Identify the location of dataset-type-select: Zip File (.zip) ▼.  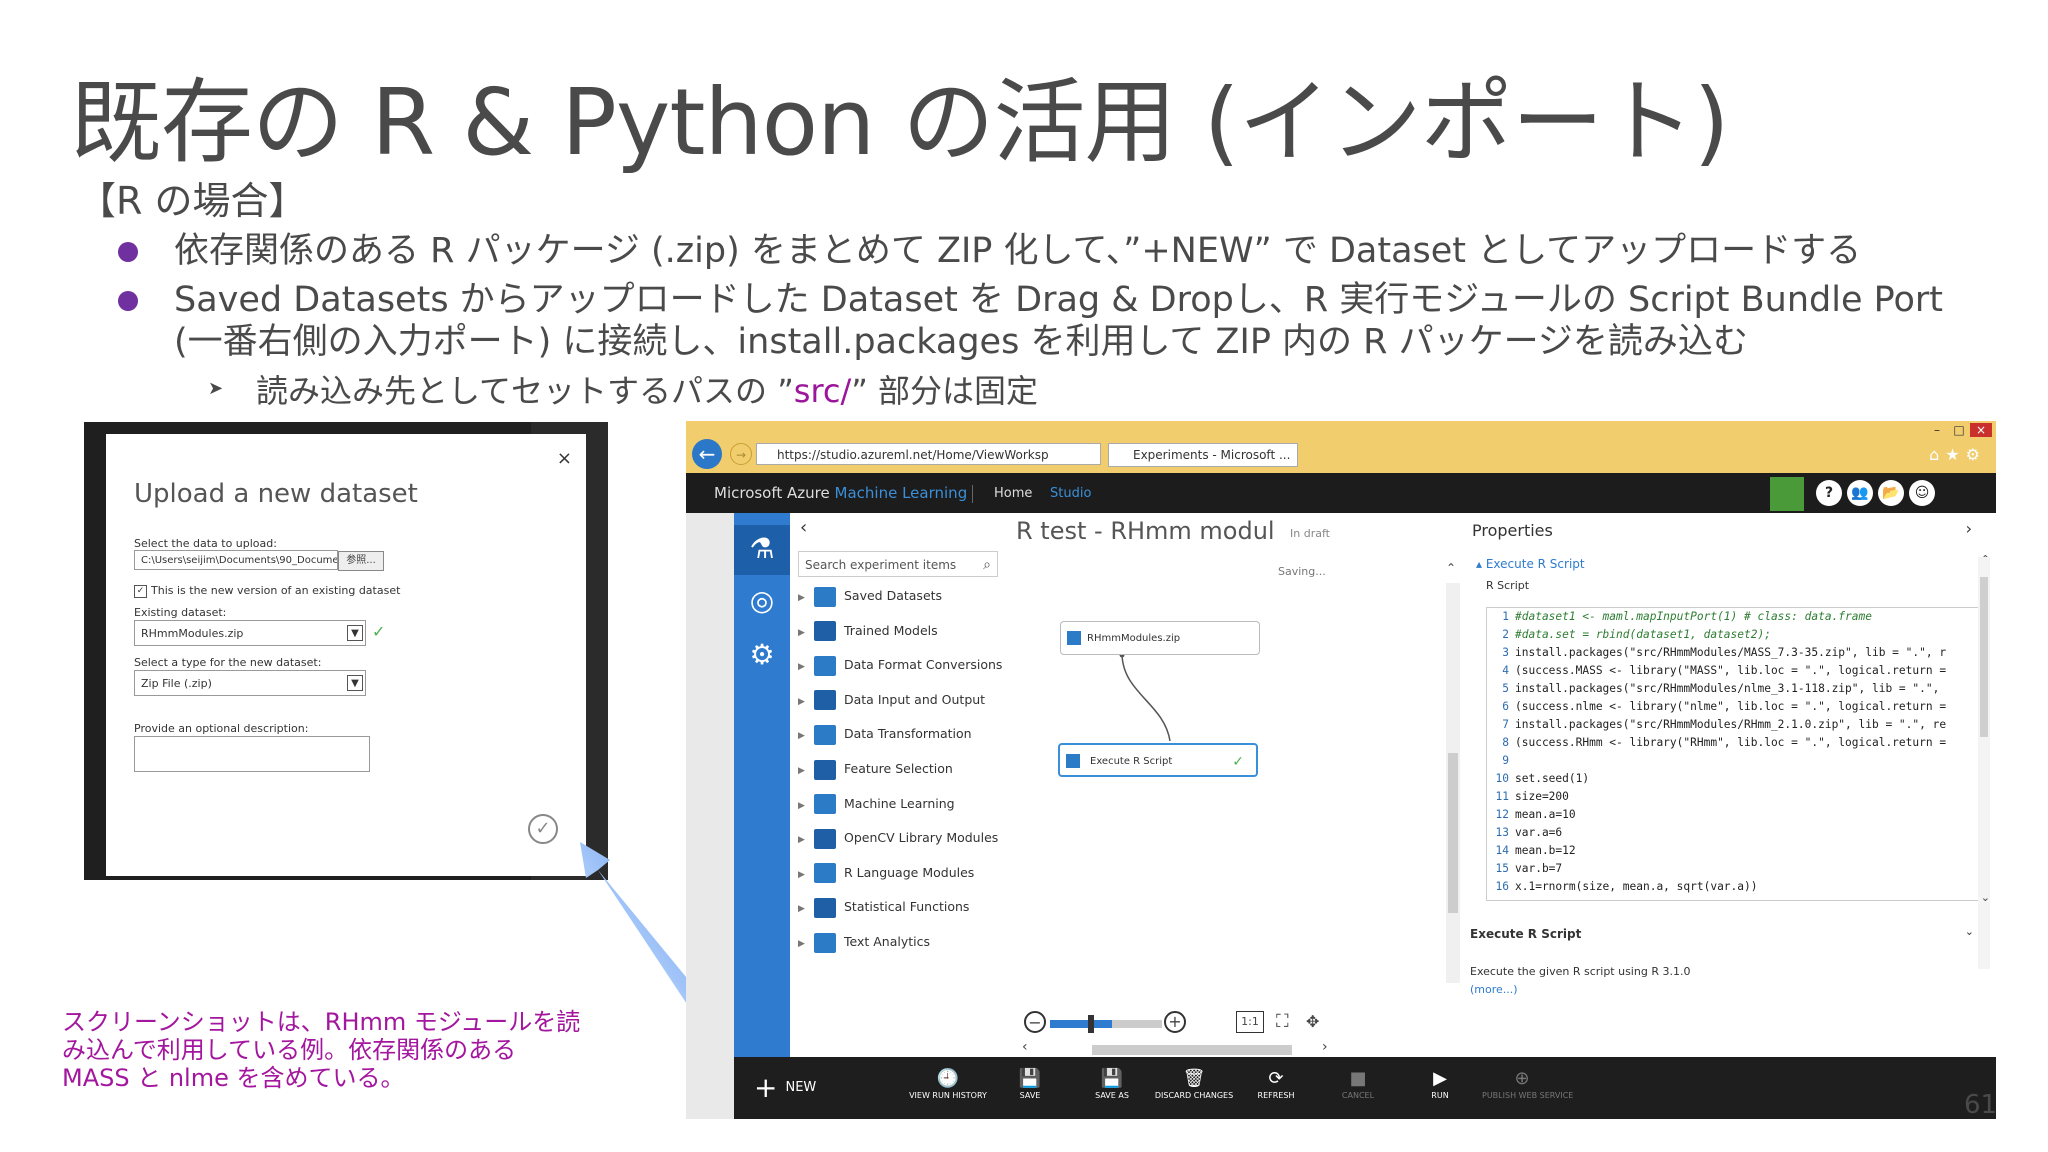
(250, 683).